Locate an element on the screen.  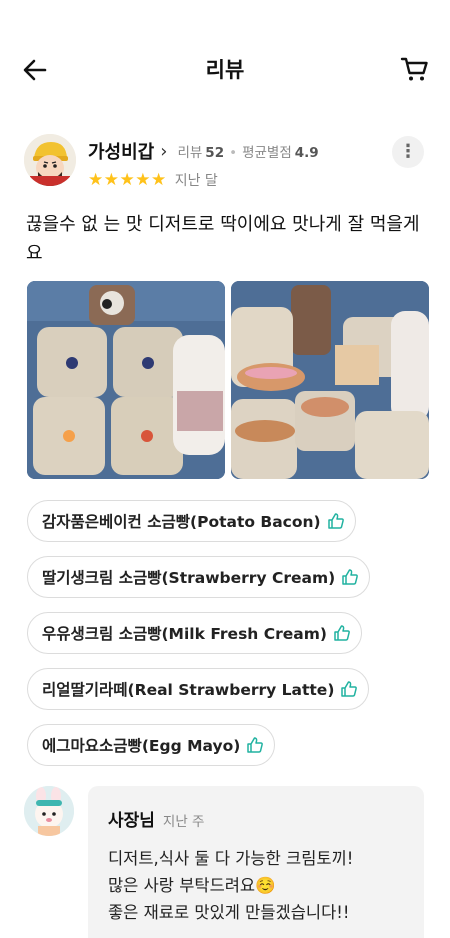
owner-avatar-image is located at coordinates (49, 811).